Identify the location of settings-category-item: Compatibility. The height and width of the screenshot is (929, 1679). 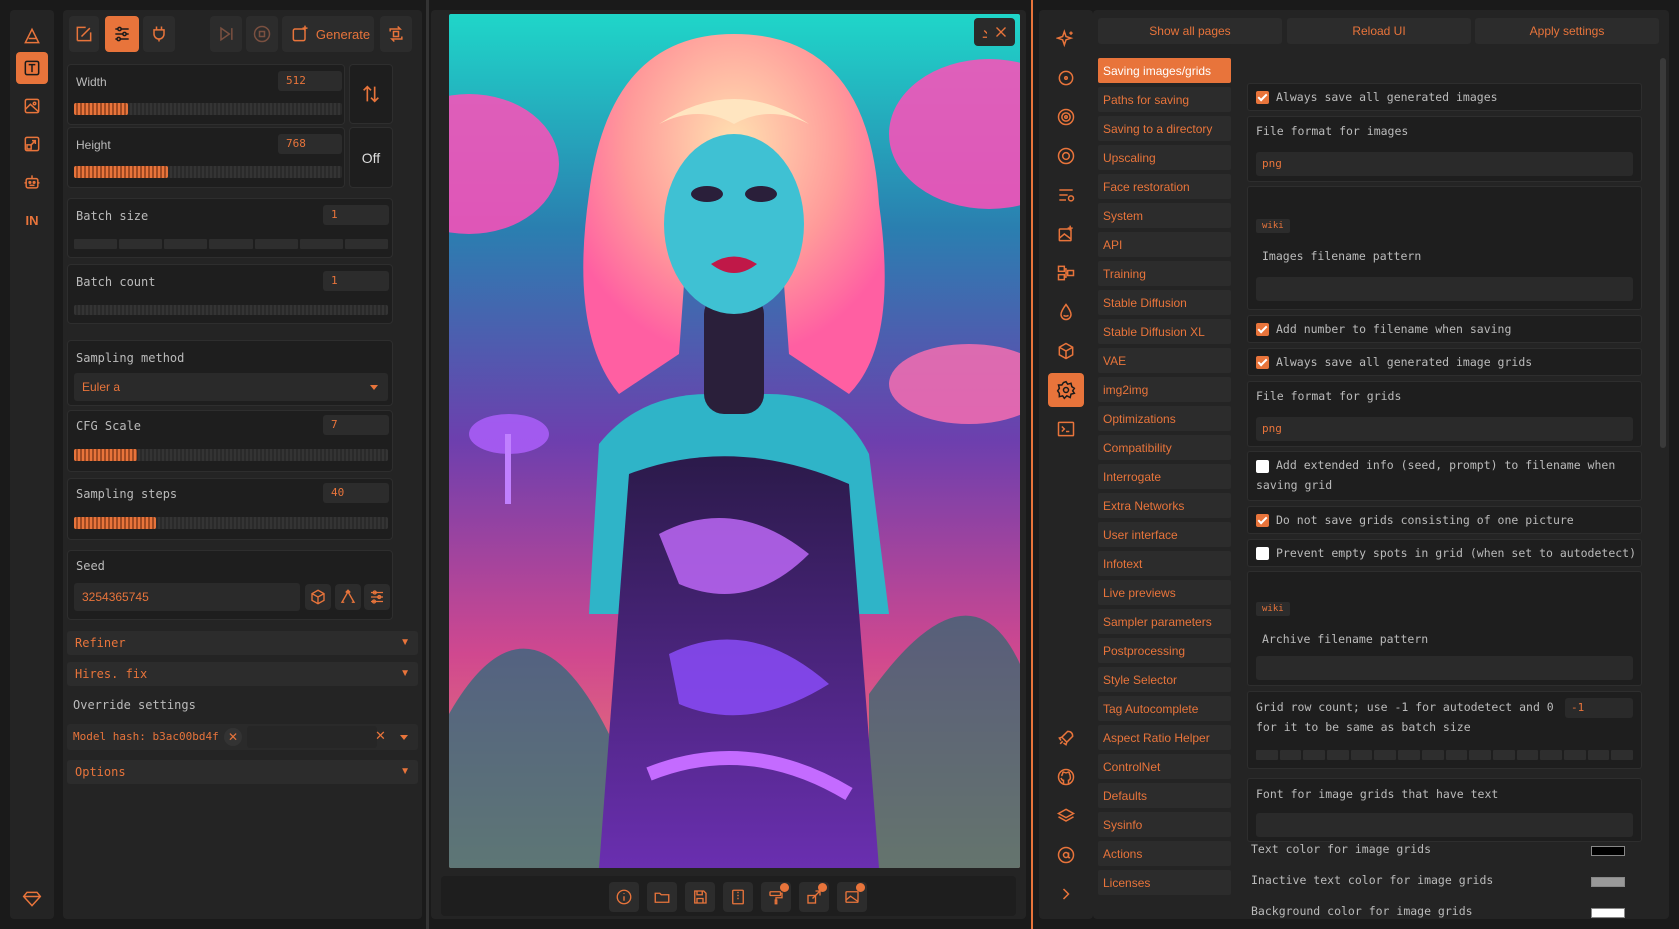
(1164, 447).